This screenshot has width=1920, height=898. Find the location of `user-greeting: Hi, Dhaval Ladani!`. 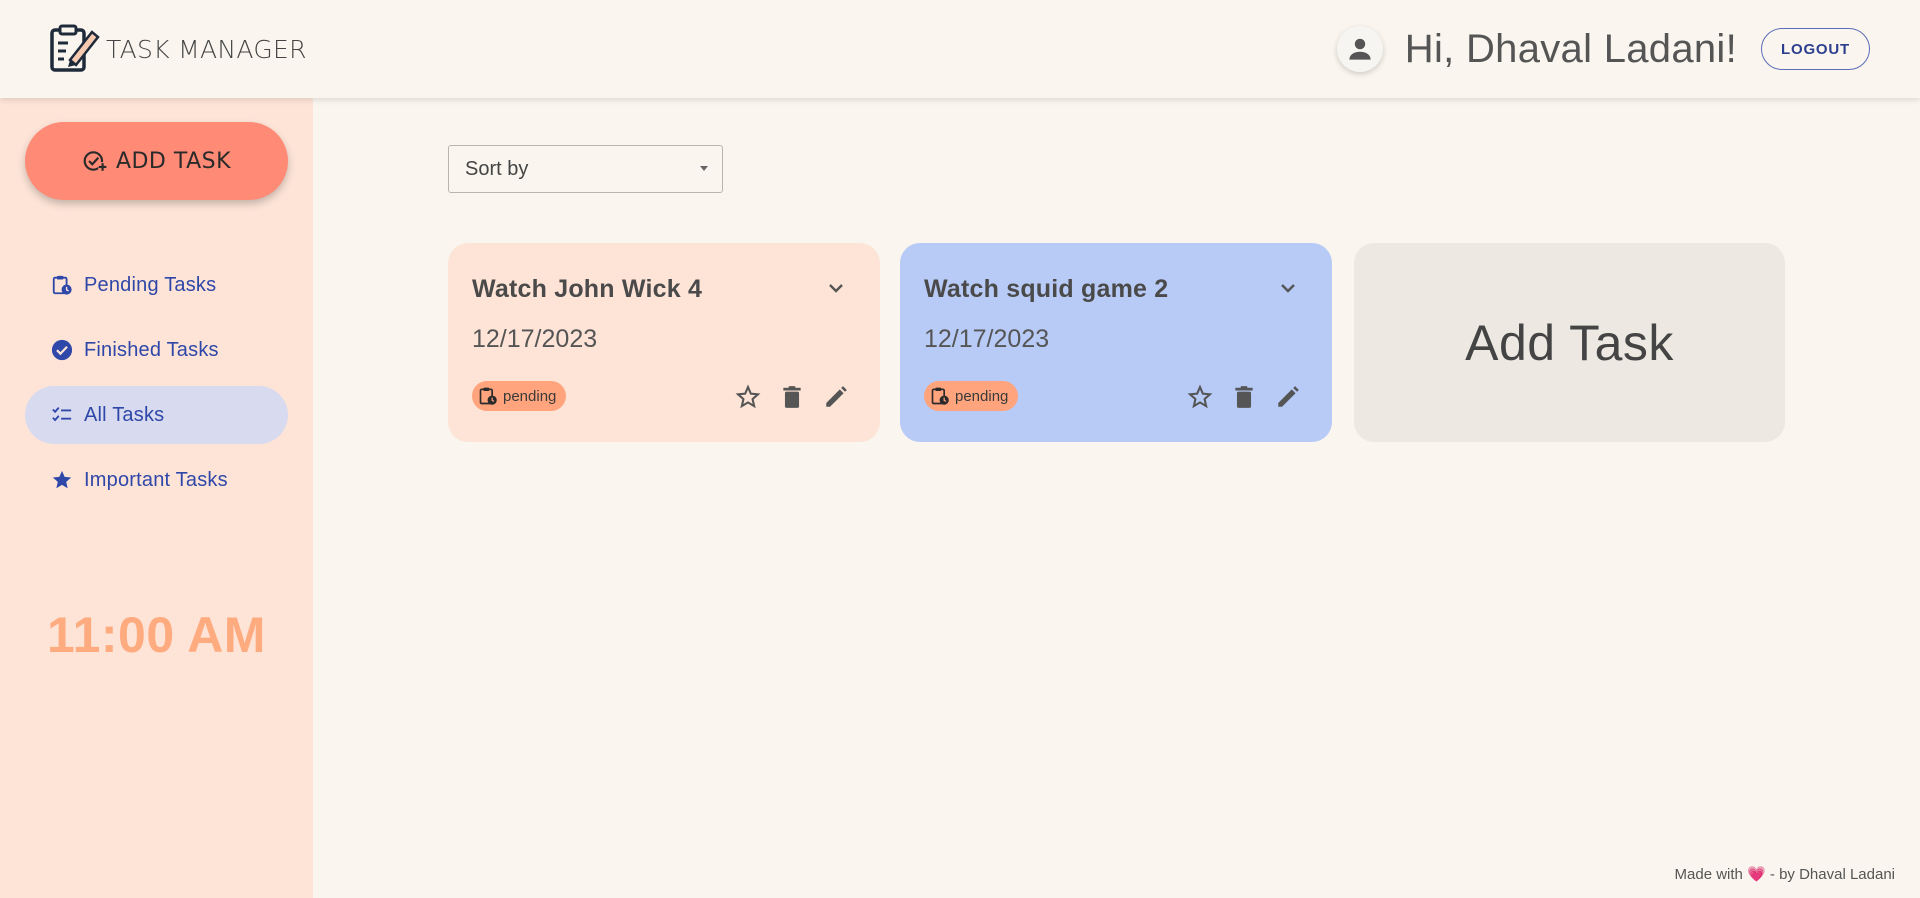

user-greeting: Hi, Dhaval Ladani! is located at coordinates (1571, 48).